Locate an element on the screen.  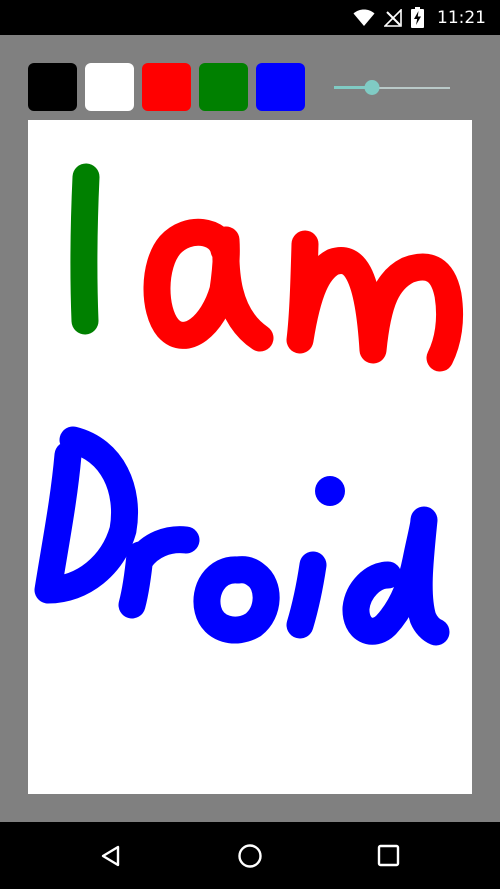
back-icon is located at coordinates (112, 856).